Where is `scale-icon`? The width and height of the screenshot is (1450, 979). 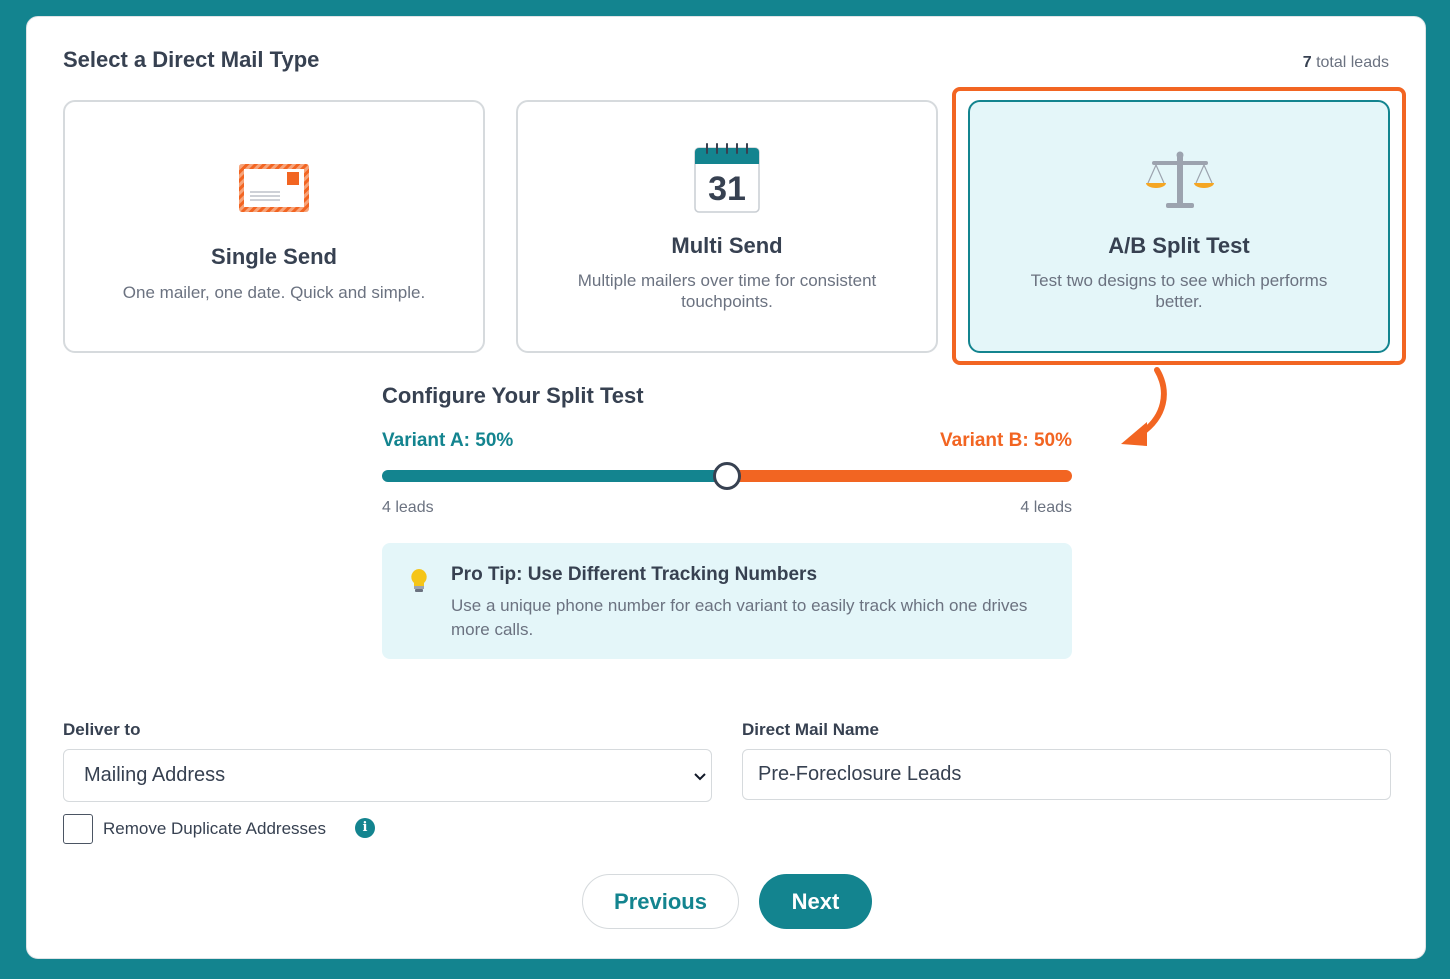
scale-icon is located at coordinates (1180, 180).